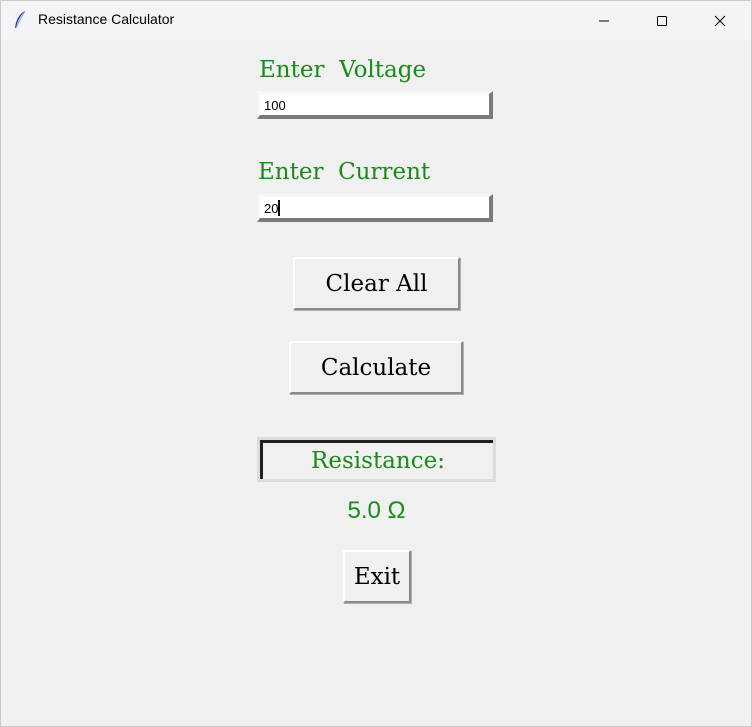 The width and height of the screenshot is (752, 727). What do you see at coordinates (275, 105) in the screenshot?
I see `voltage-input-value: 100` at bounding box center [275, 105].